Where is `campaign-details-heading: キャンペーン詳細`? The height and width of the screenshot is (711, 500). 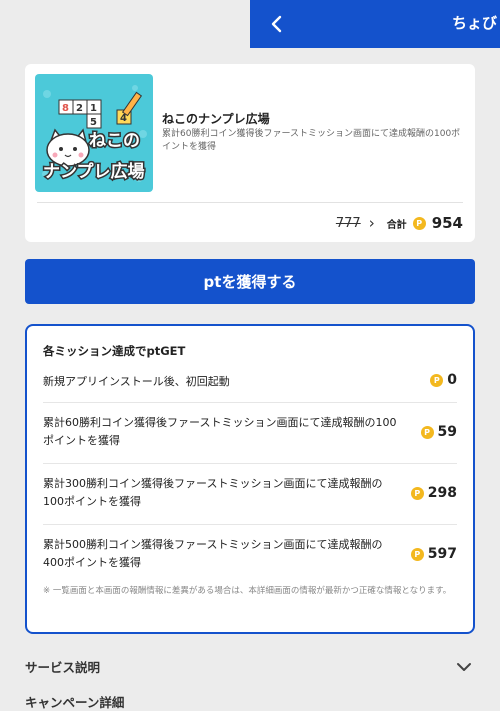
campaign-details-heading: キャンペーン詳細 is located at coordinates (74, 701).